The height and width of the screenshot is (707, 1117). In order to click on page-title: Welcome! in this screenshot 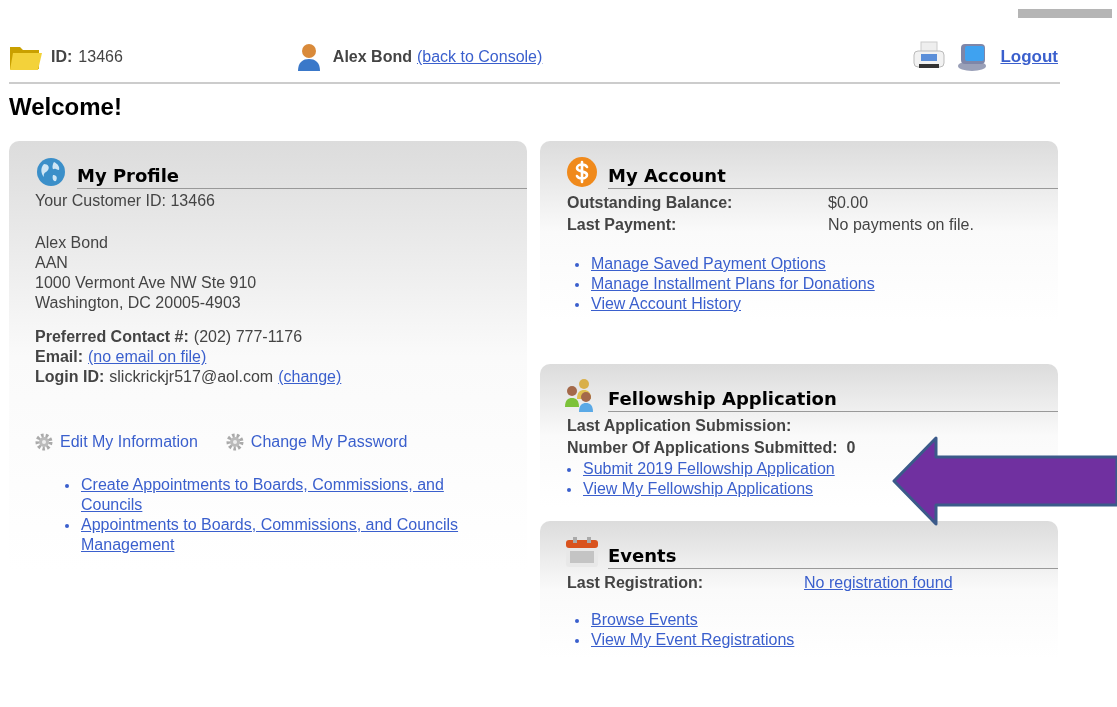, I will do `click(66, 107)`.